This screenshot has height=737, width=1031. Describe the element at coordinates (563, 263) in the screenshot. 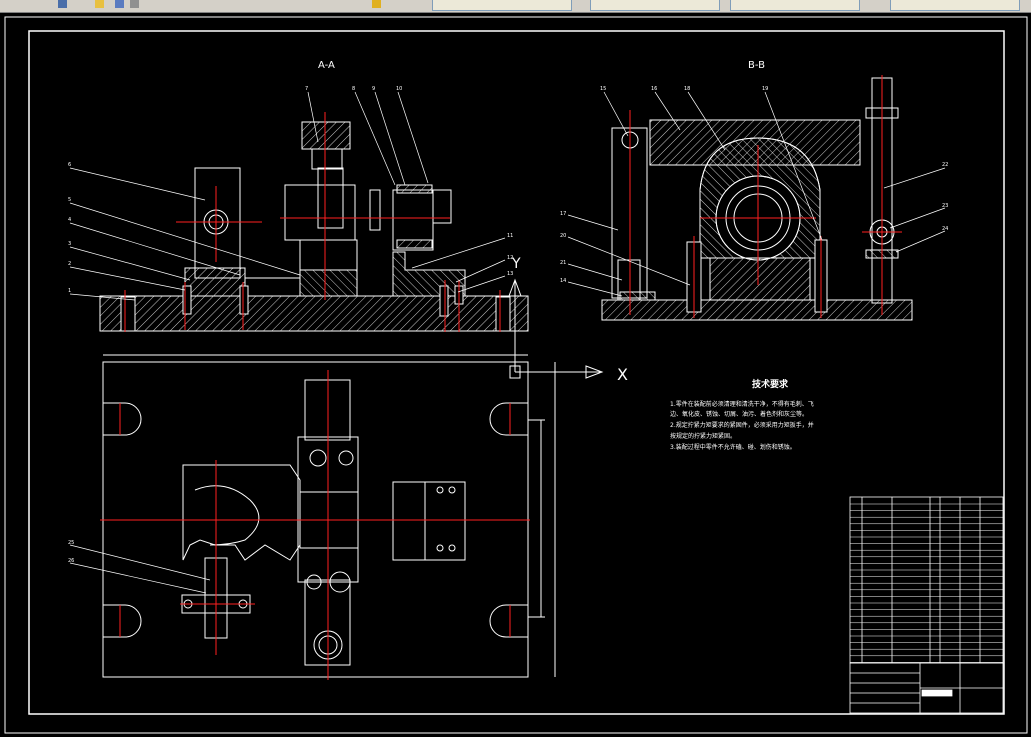

I see `svg-text: 21` at that location.